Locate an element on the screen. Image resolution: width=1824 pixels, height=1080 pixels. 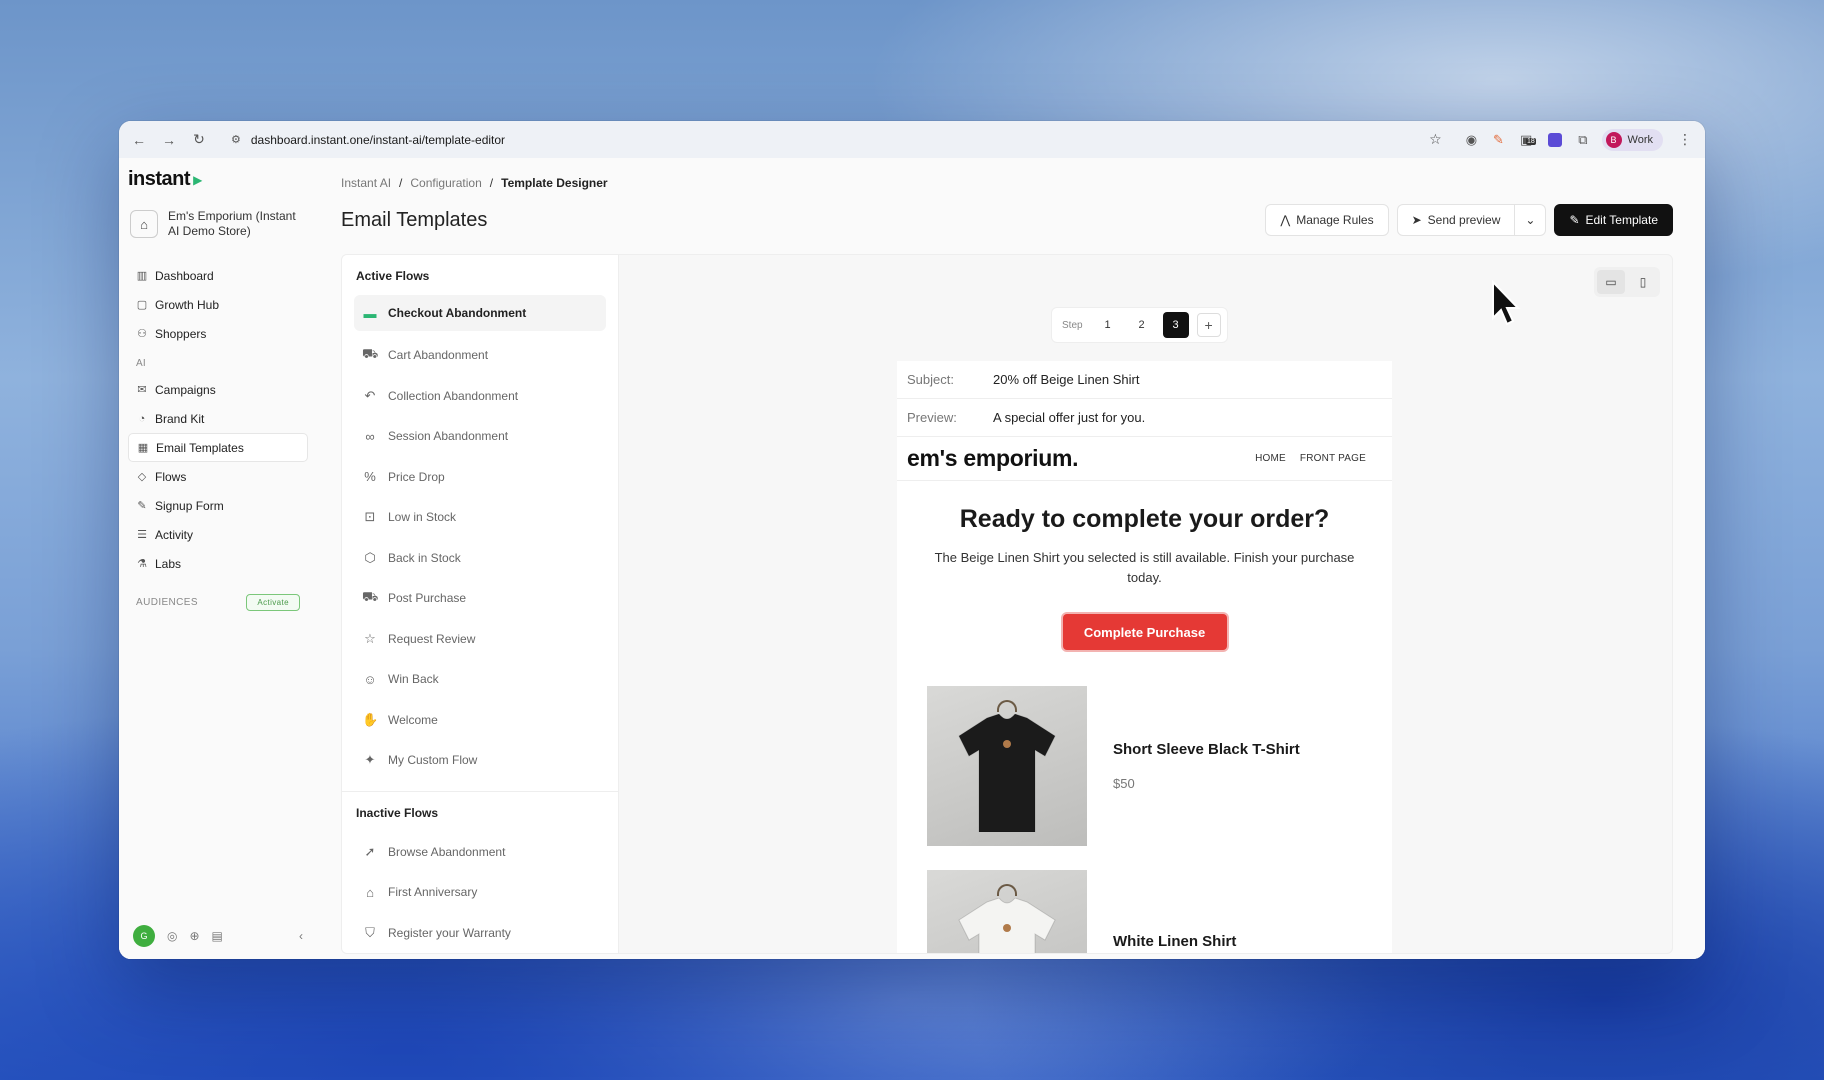
reload-icon: ↻ is located at coordinates (199, 139).